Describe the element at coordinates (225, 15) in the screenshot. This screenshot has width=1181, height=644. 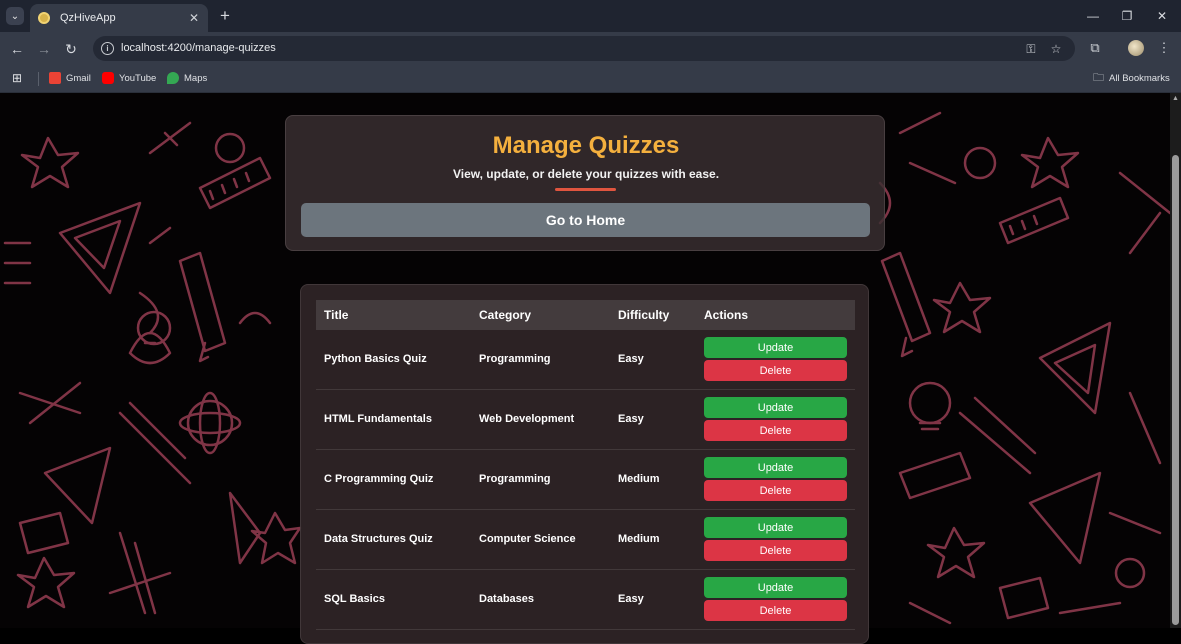
I see `new-tab-icon: +` at that location.